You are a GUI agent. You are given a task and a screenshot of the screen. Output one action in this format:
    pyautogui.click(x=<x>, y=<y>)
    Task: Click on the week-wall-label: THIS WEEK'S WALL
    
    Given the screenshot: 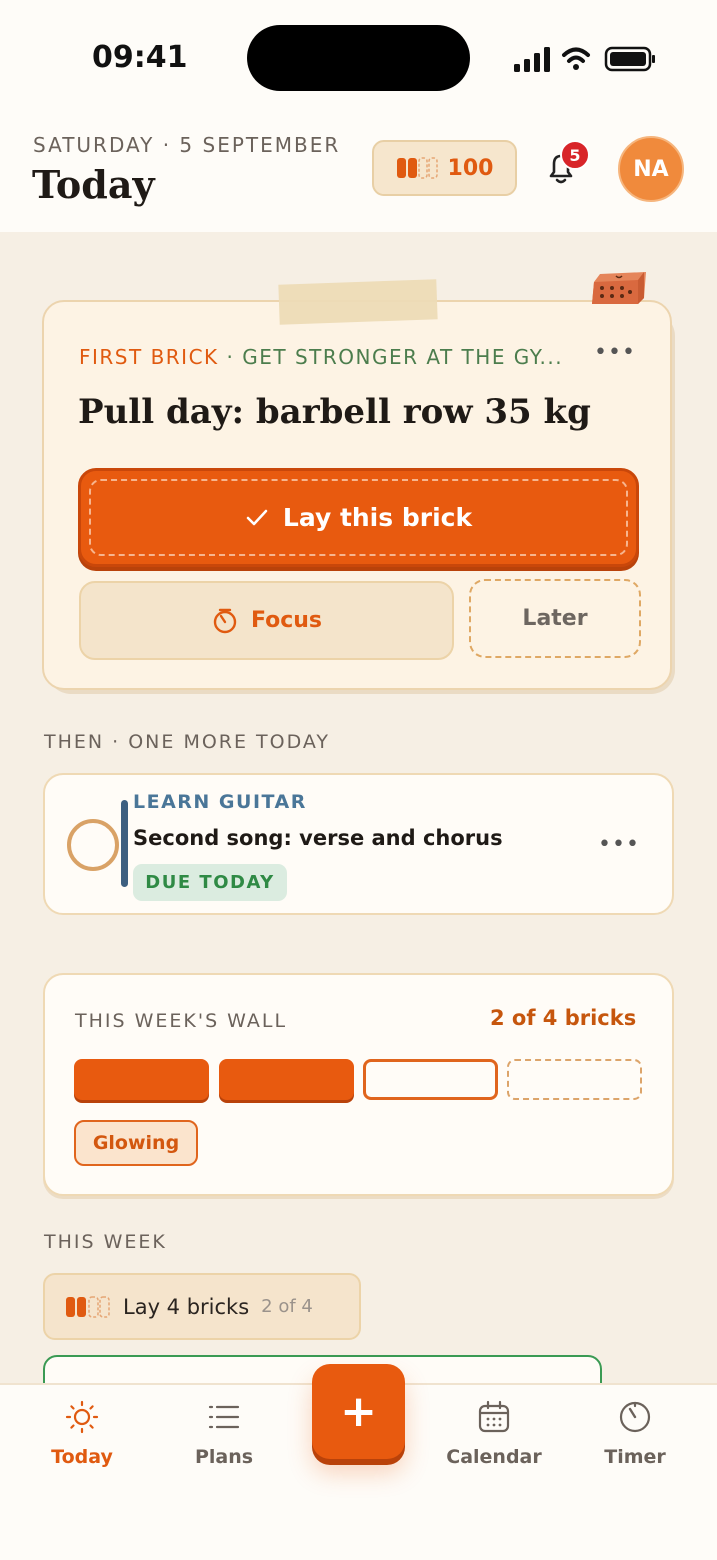 What is the action you would take?
    pyautogui.click(x=181, y=1021)
    